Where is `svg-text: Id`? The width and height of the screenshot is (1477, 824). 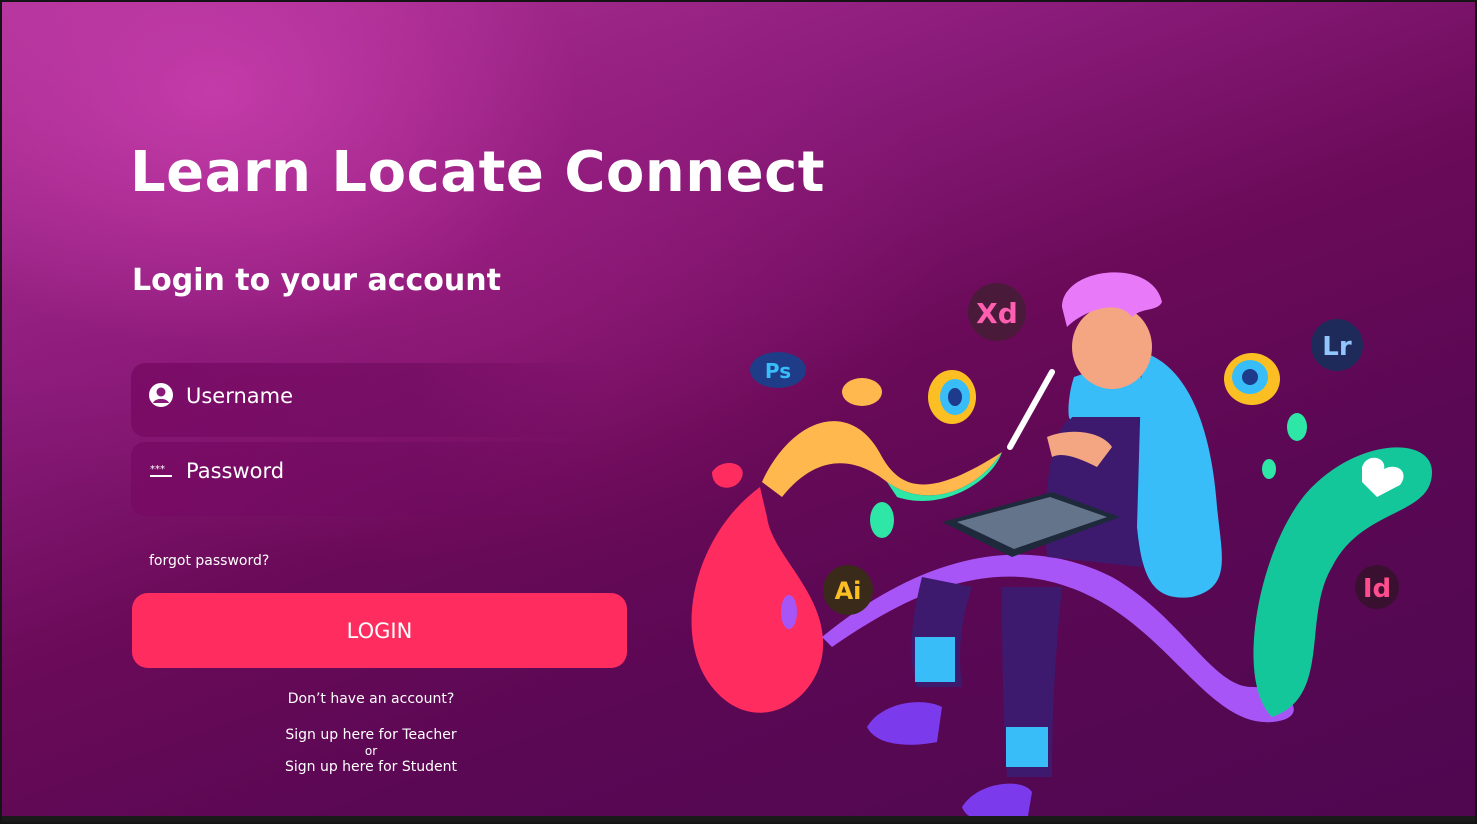
svg-text: Id is located at coordinates (1377, 589).